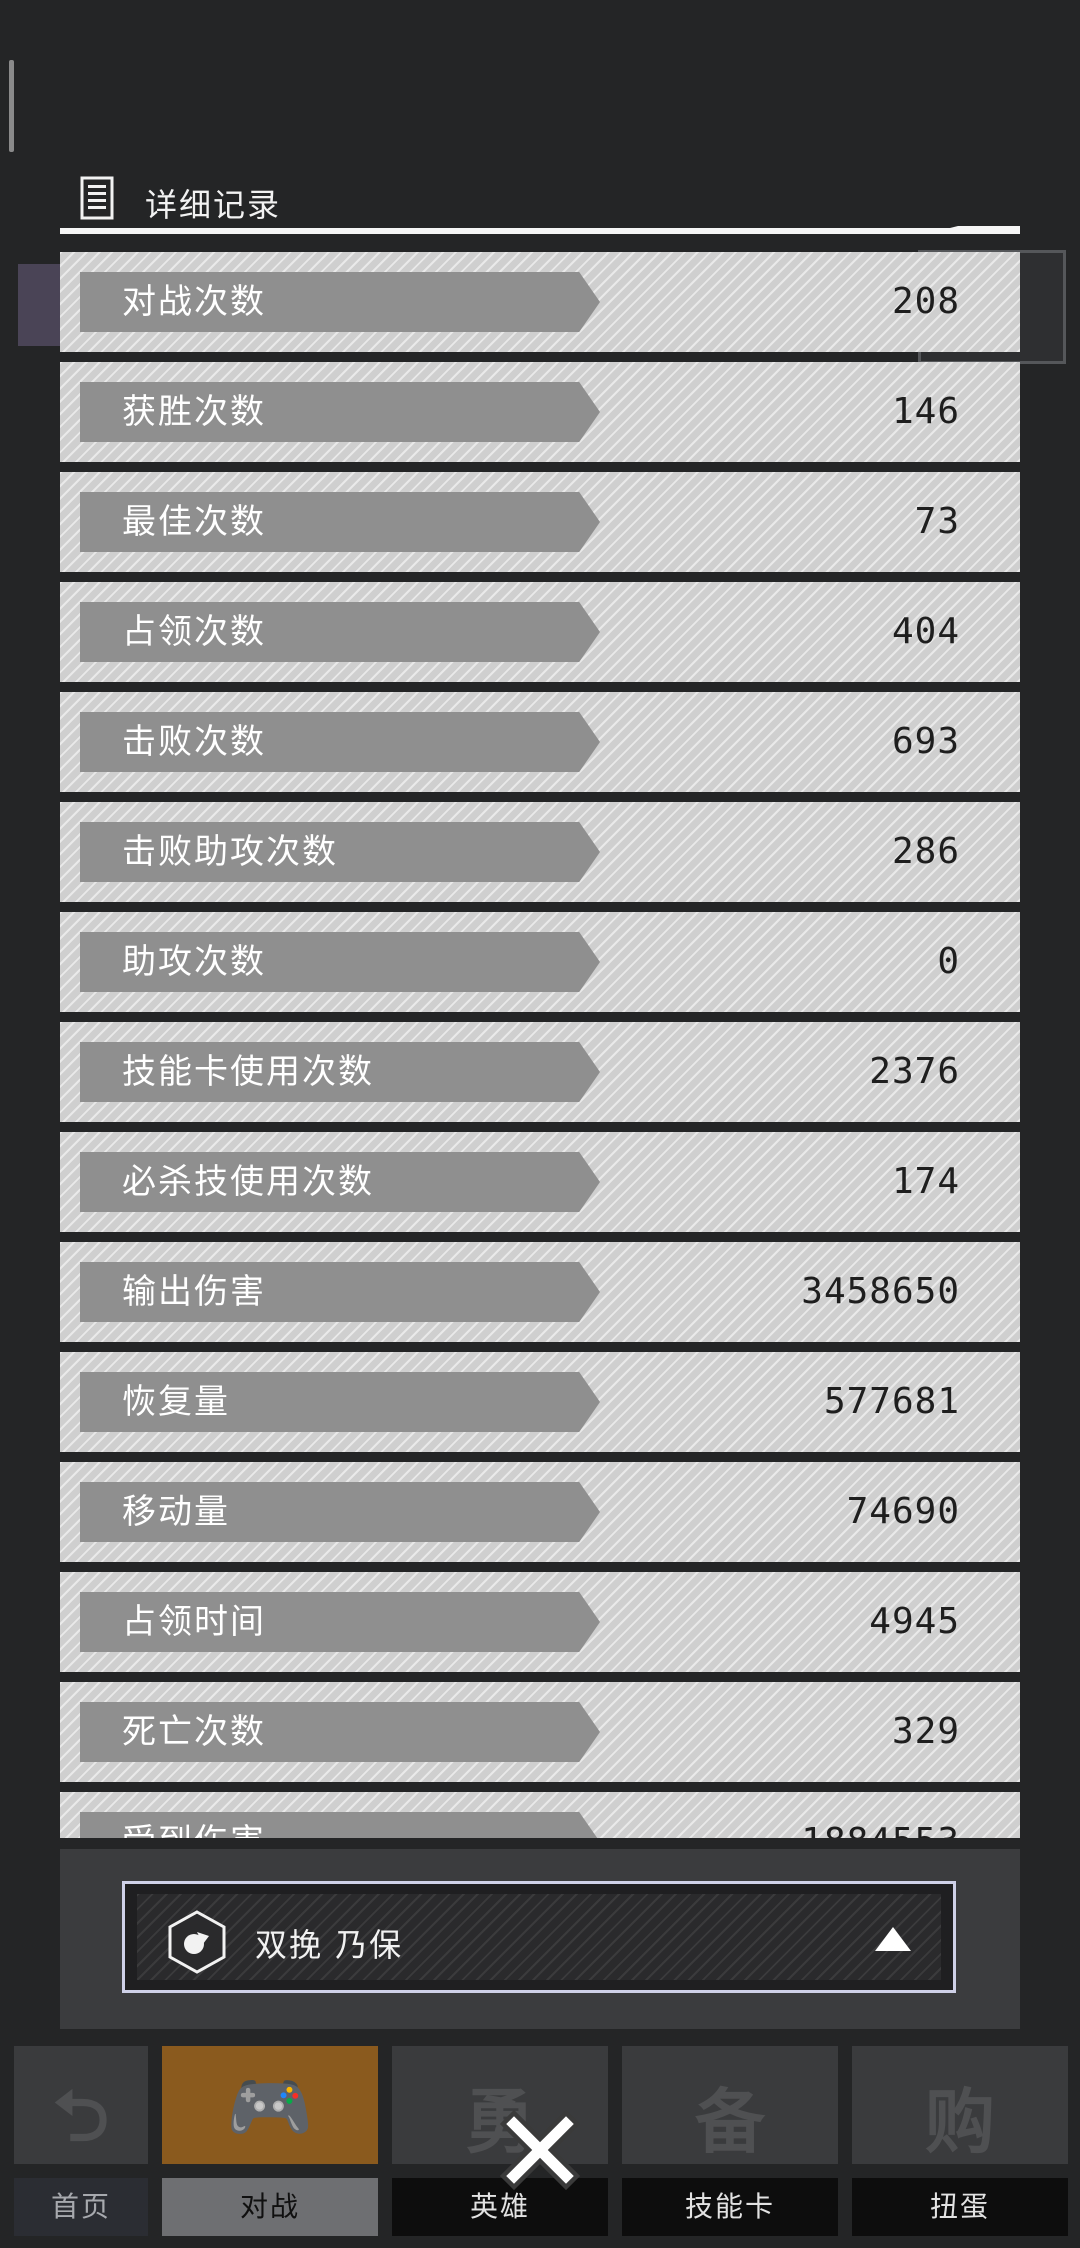 This screenshot has height=2248, width=1080. What do you see at coordinates (914, 1071) in the screenshot?
I see `stat-value: 2376` at bounding box center [914, 1071].